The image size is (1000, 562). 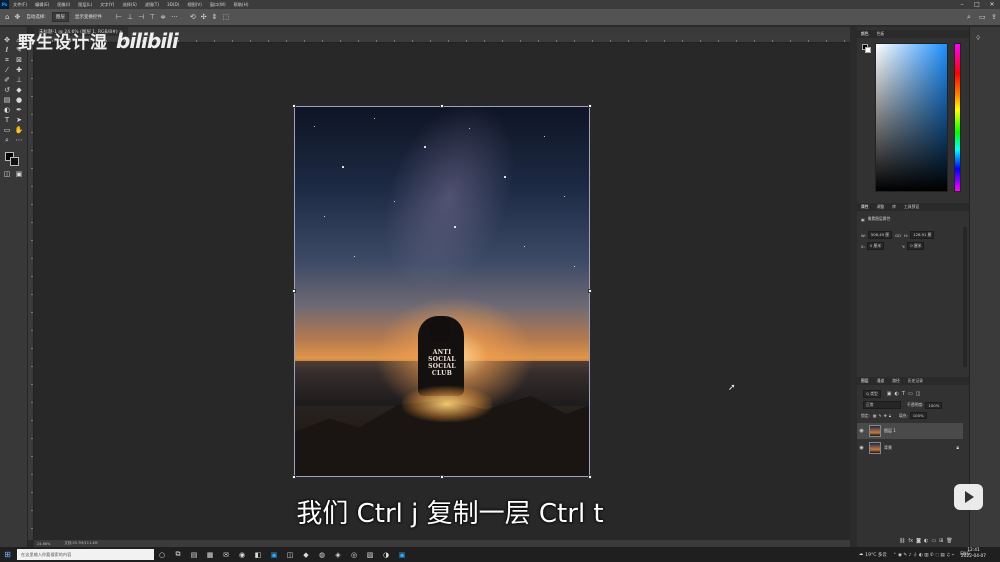 What do you see at coordinates (43, 544) in the screenshot?
I see `zoom-level: 24.66%` at bounding box center [43, 544].